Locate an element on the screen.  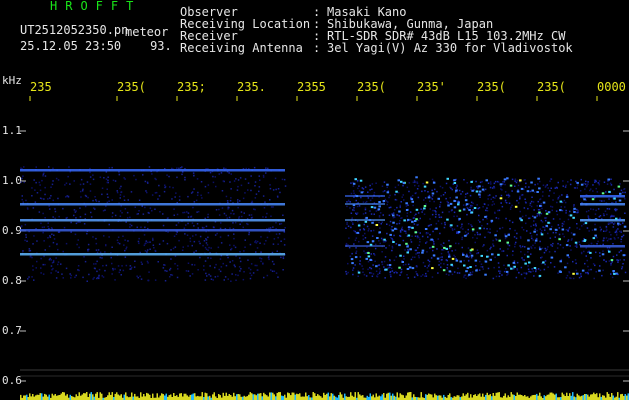
carrier-line is located at coordinates (152, 170).